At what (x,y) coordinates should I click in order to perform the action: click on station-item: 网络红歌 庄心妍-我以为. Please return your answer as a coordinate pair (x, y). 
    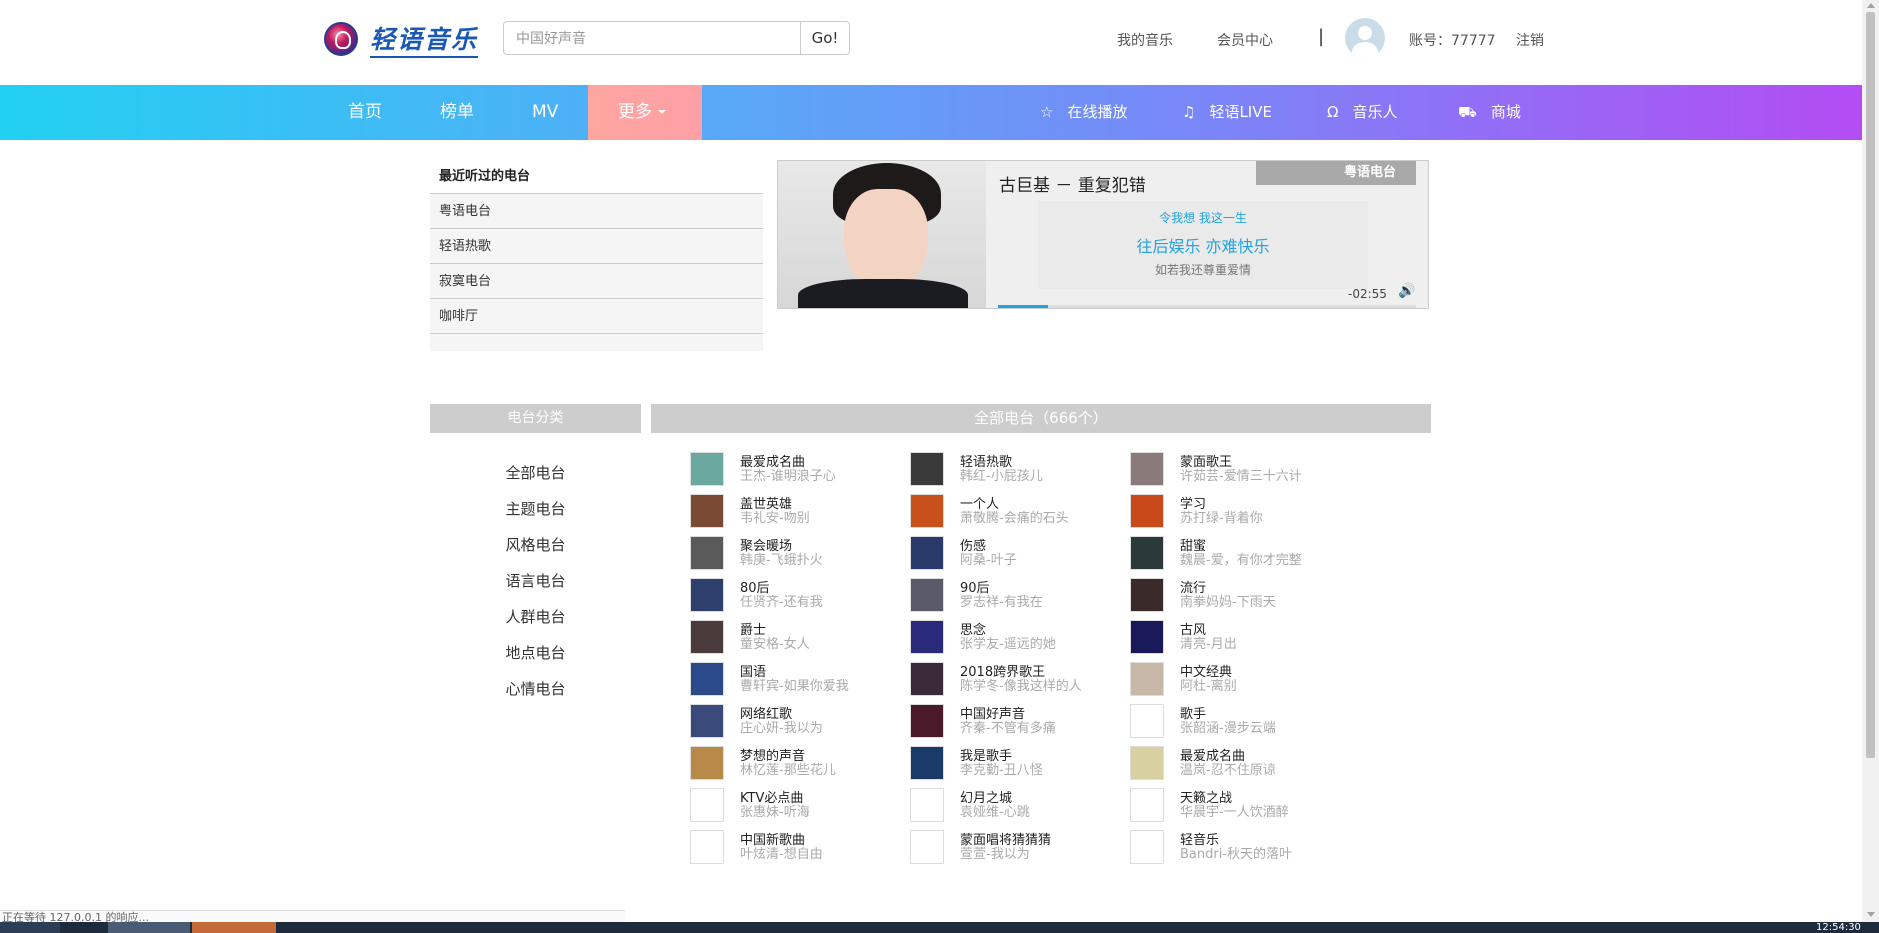
    Looking at the image, I should click on (795, 721).